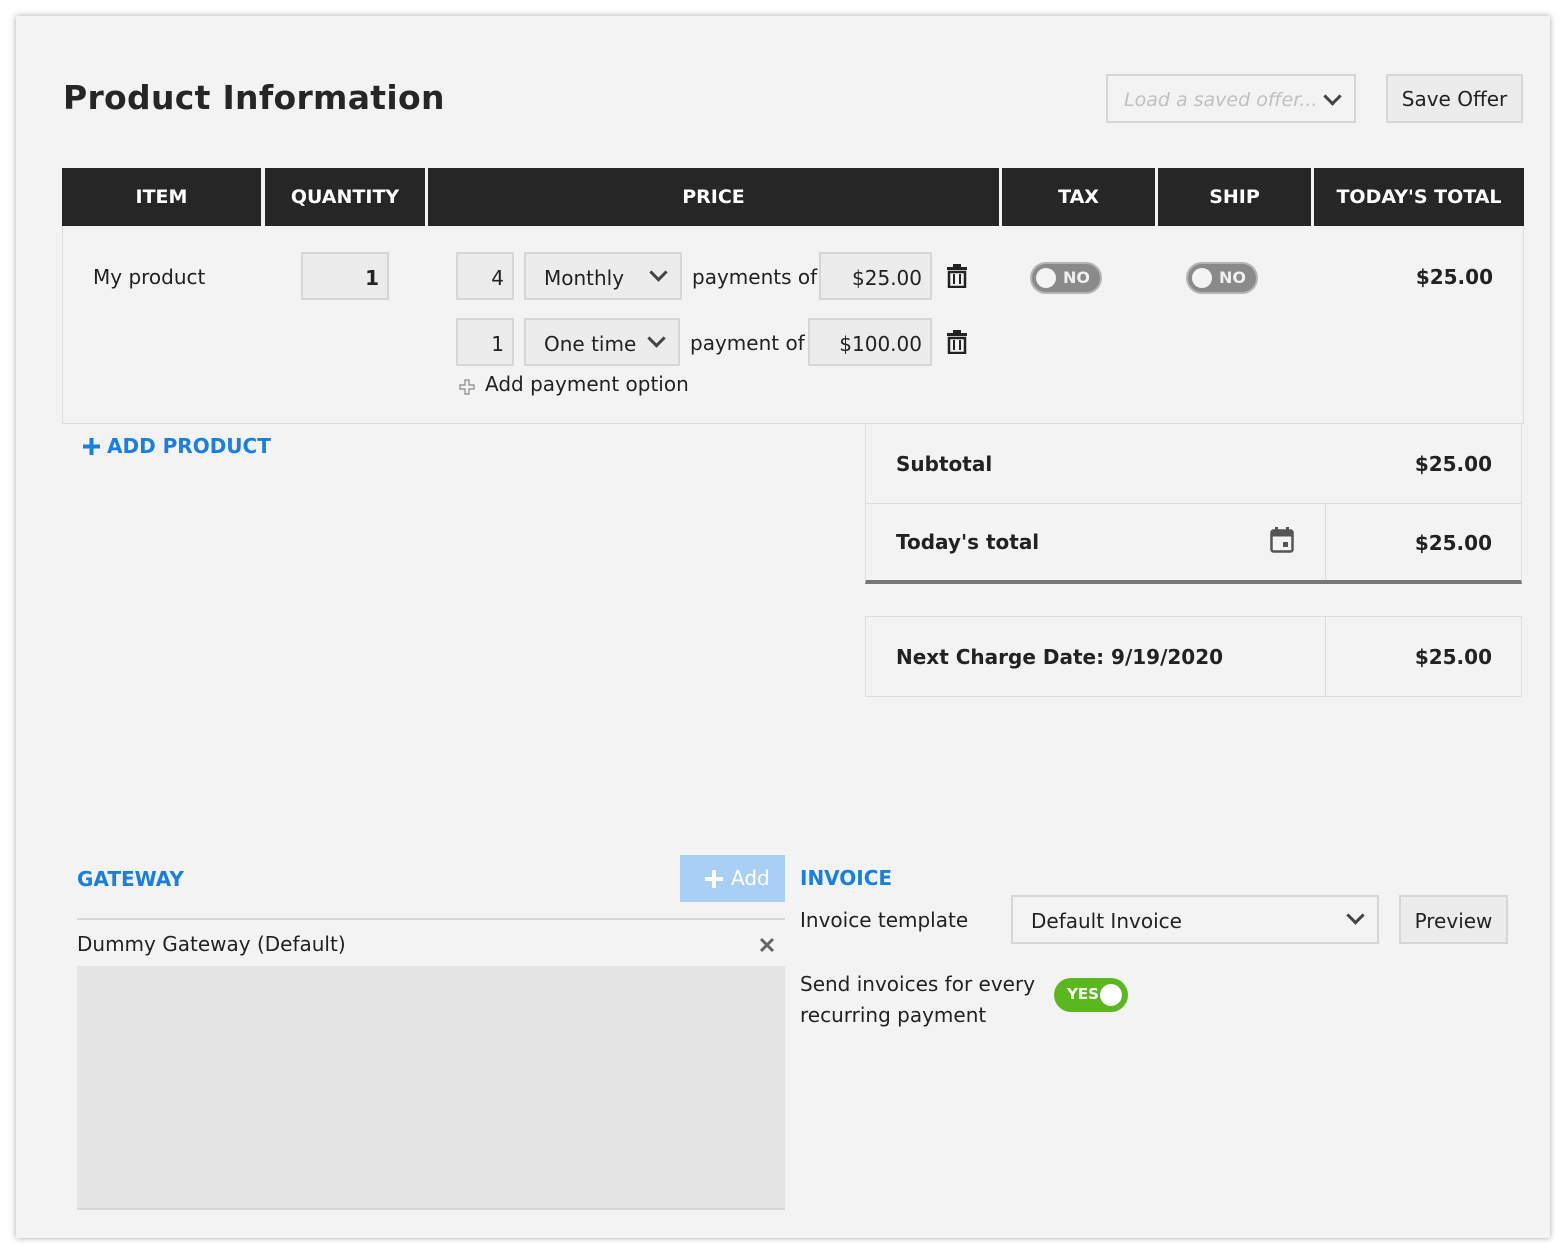 The height and width of the screenshot is (1254, 1566). What do you see at coordinates (590, 344) in the screenshot?
I see `payment-frequency-value: One time` at bounding box center [590, 344].